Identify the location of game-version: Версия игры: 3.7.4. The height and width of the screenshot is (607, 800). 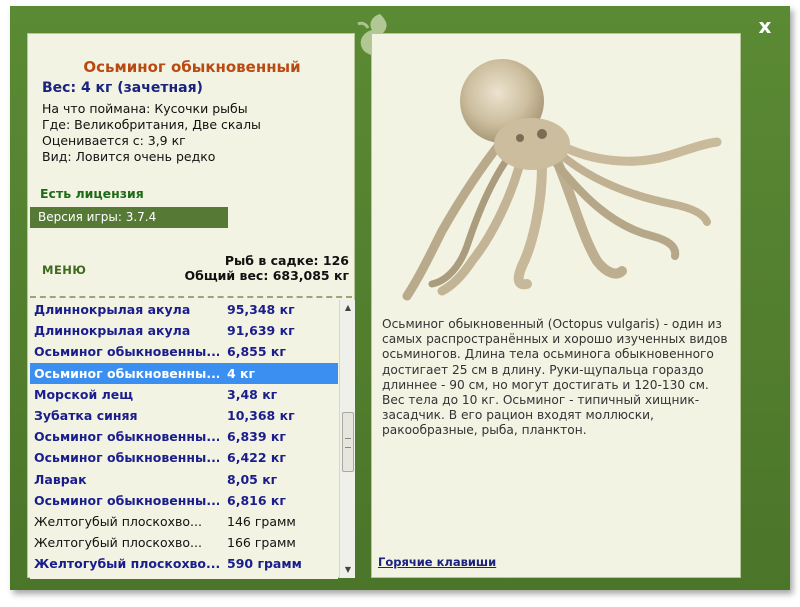
(129, 217).